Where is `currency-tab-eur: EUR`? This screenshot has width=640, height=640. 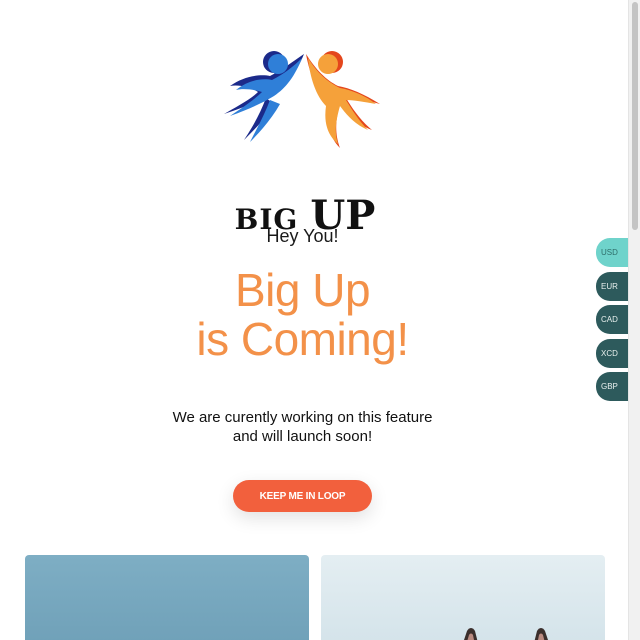
currency-tab-eur: EUR is located at coordinates (614, 286).